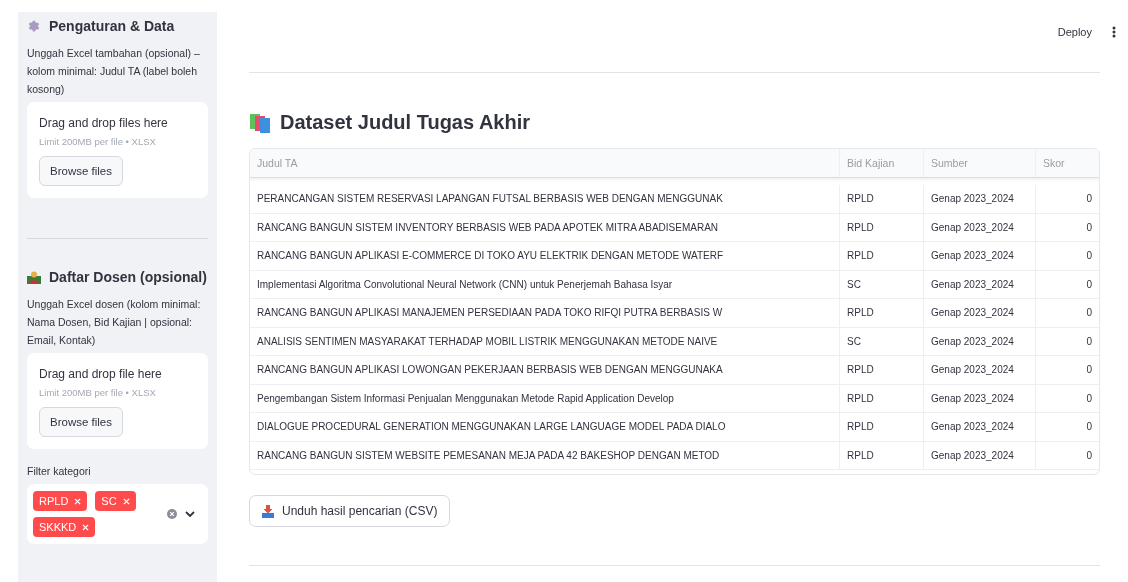 This screenshot has height=582, width=1128. What do you see at coordinates (117, 514) in the screenshot?
I see `category-multiselect: RPLD SC SKKKD` at bounding box center [117, 514].